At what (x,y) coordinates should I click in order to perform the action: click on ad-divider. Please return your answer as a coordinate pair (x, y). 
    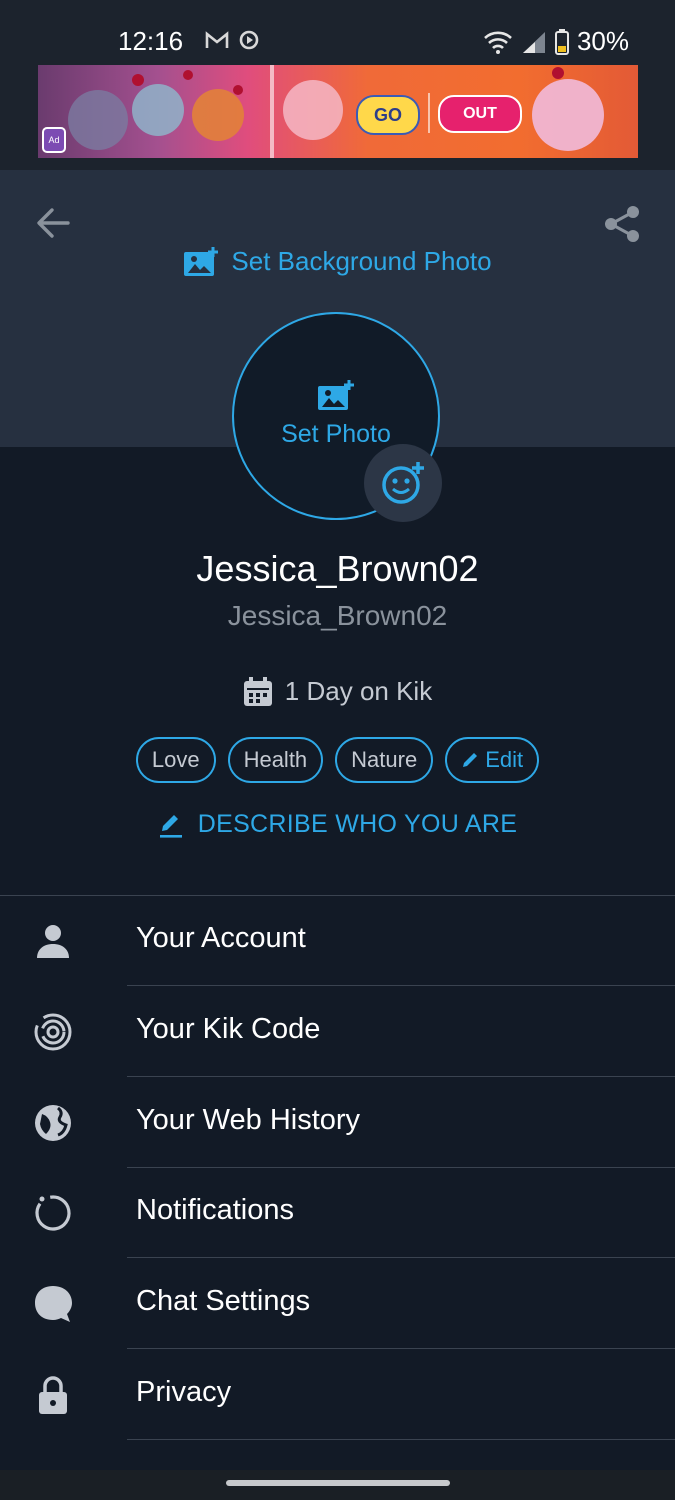
    Looking at the image, I should click on (429, 113).